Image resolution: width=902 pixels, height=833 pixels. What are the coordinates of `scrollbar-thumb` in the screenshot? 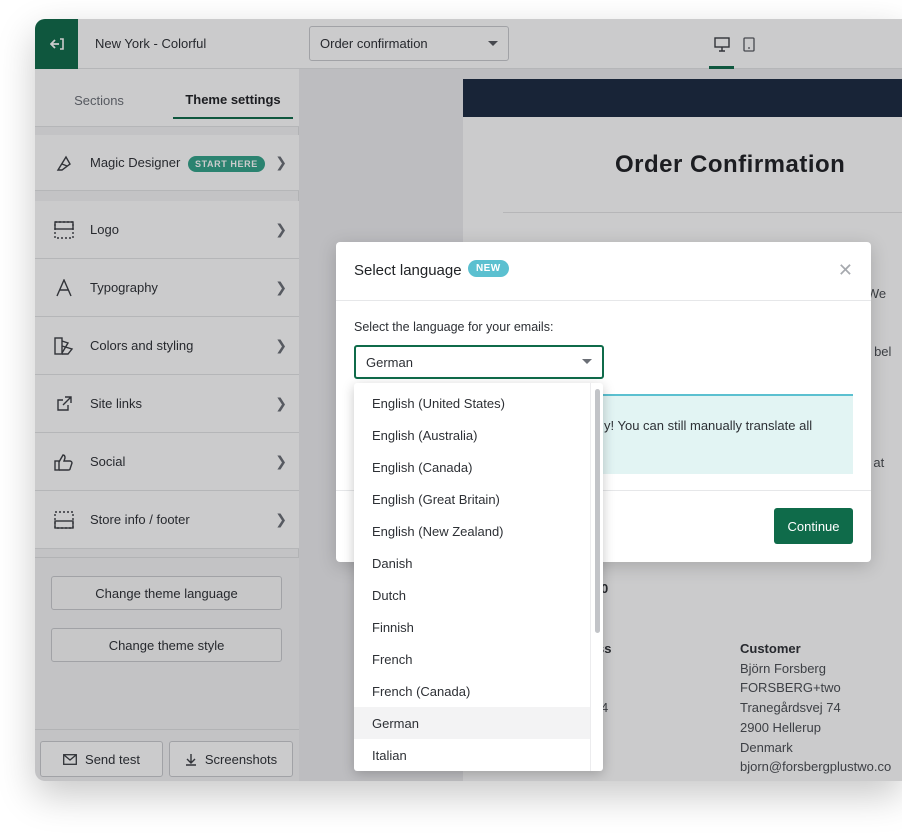 It's located at (597, 511).